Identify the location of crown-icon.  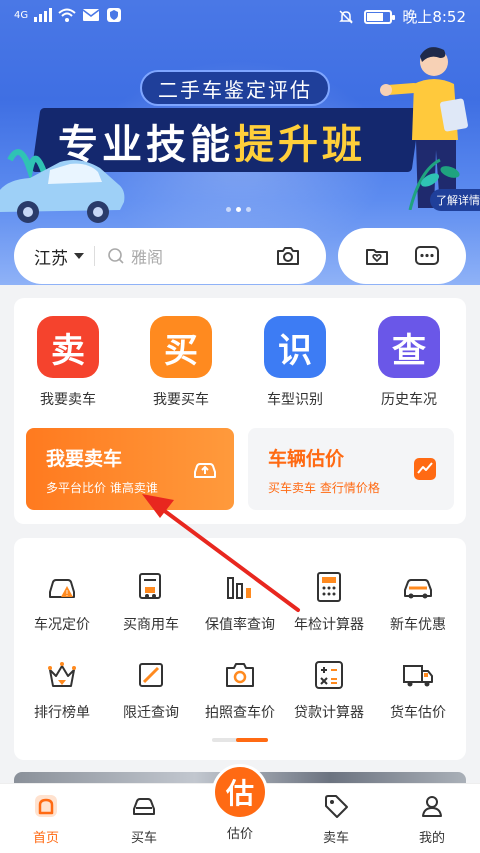
(62, 674).